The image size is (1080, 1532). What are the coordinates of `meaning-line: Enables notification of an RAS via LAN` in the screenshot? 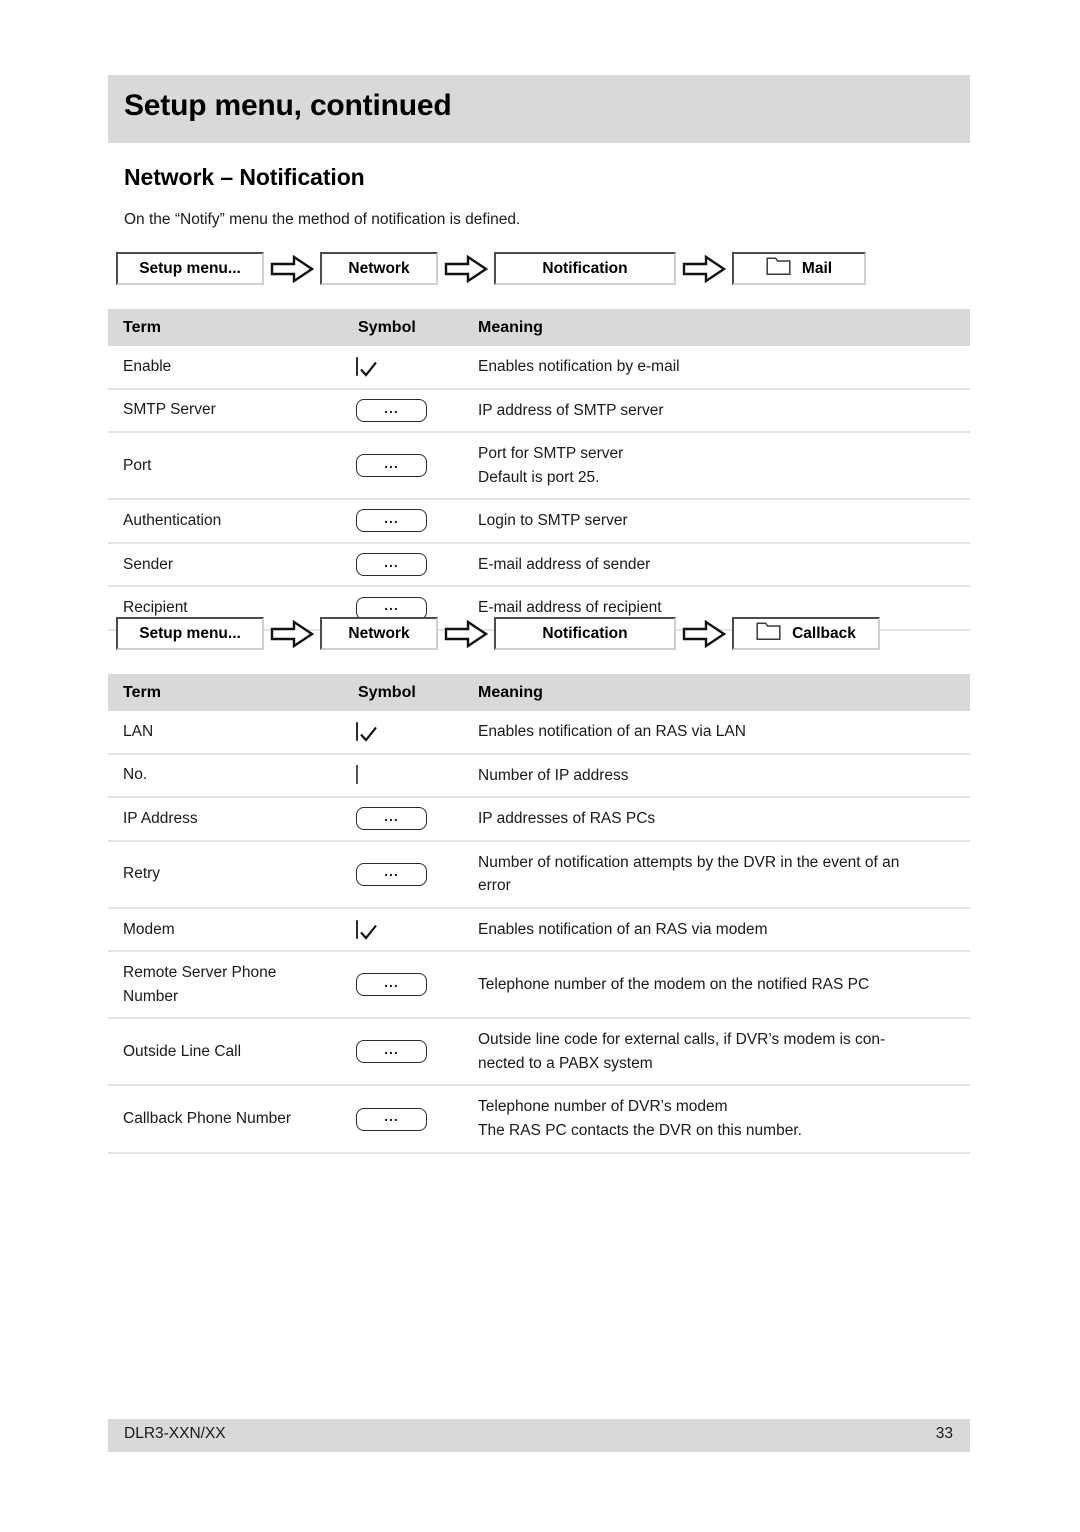 It's located at (612, 731).